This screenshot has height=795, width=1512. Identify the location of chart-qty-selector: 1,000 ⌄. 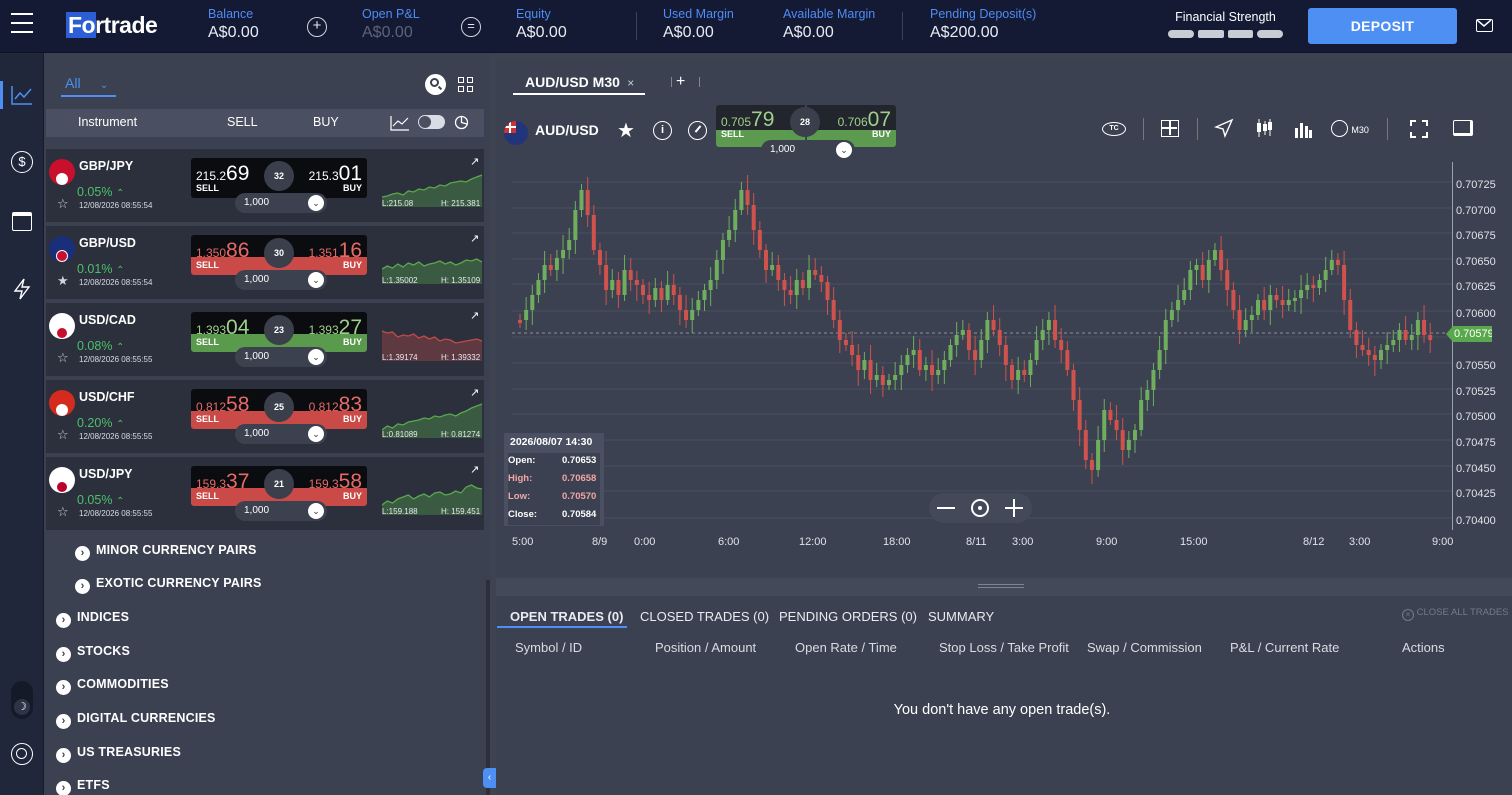
(808, 150).